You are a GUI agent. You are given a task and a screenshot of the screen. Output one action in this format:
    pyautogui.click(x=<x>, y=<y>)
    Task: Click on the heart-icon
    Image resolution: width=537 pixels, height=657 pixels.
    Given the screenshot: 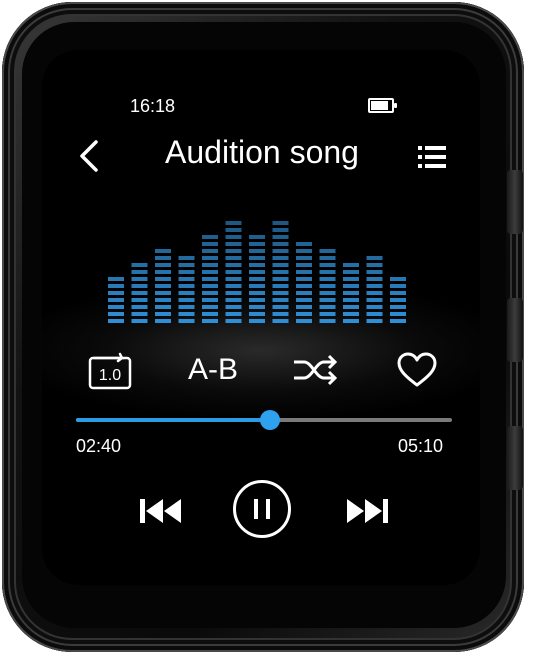 What is the action you would take?
    pyautogui.click(x=417, y=369)
    